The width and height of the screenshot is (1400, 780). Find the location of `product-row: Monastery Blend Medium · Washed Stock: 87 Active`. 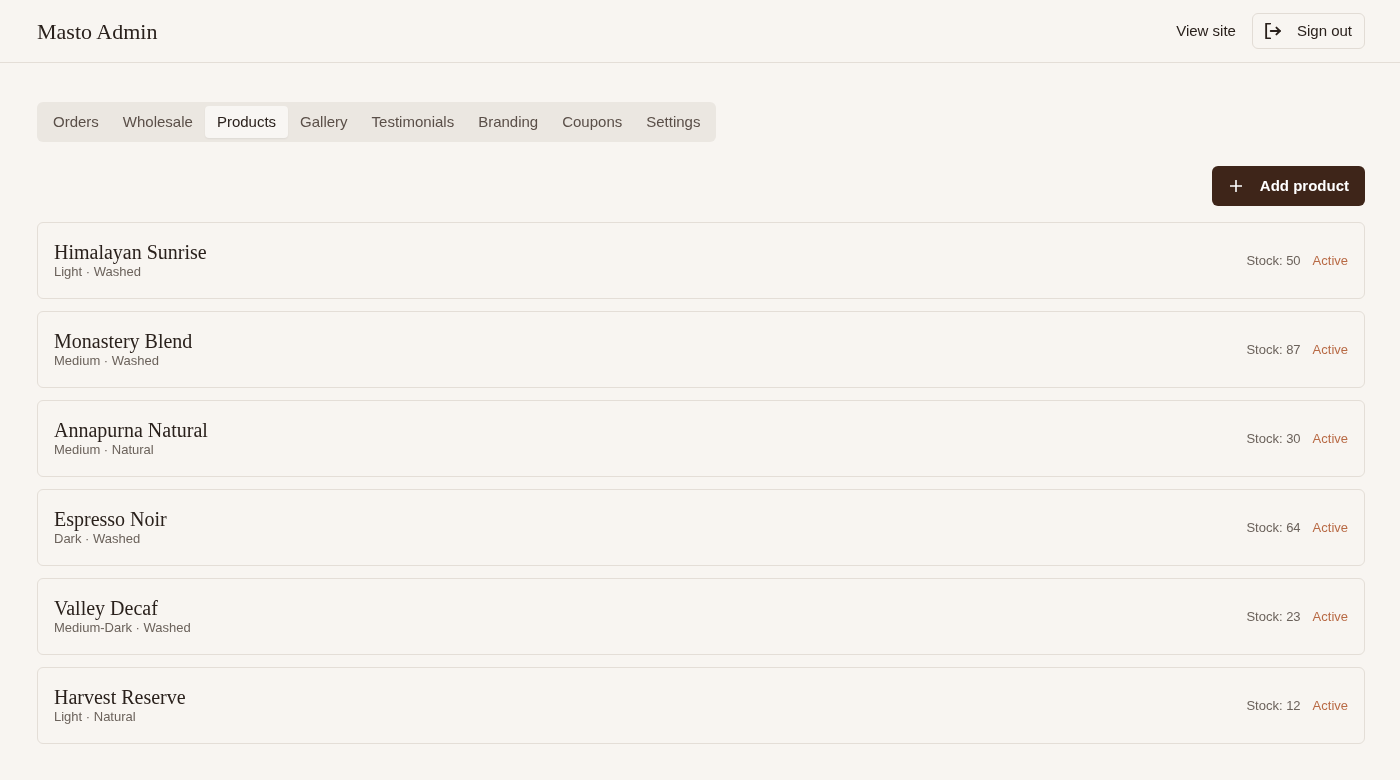

product-row: Monastery Blend Medium · Washed Stock: 87 Active is located at coordinates (701, 349).